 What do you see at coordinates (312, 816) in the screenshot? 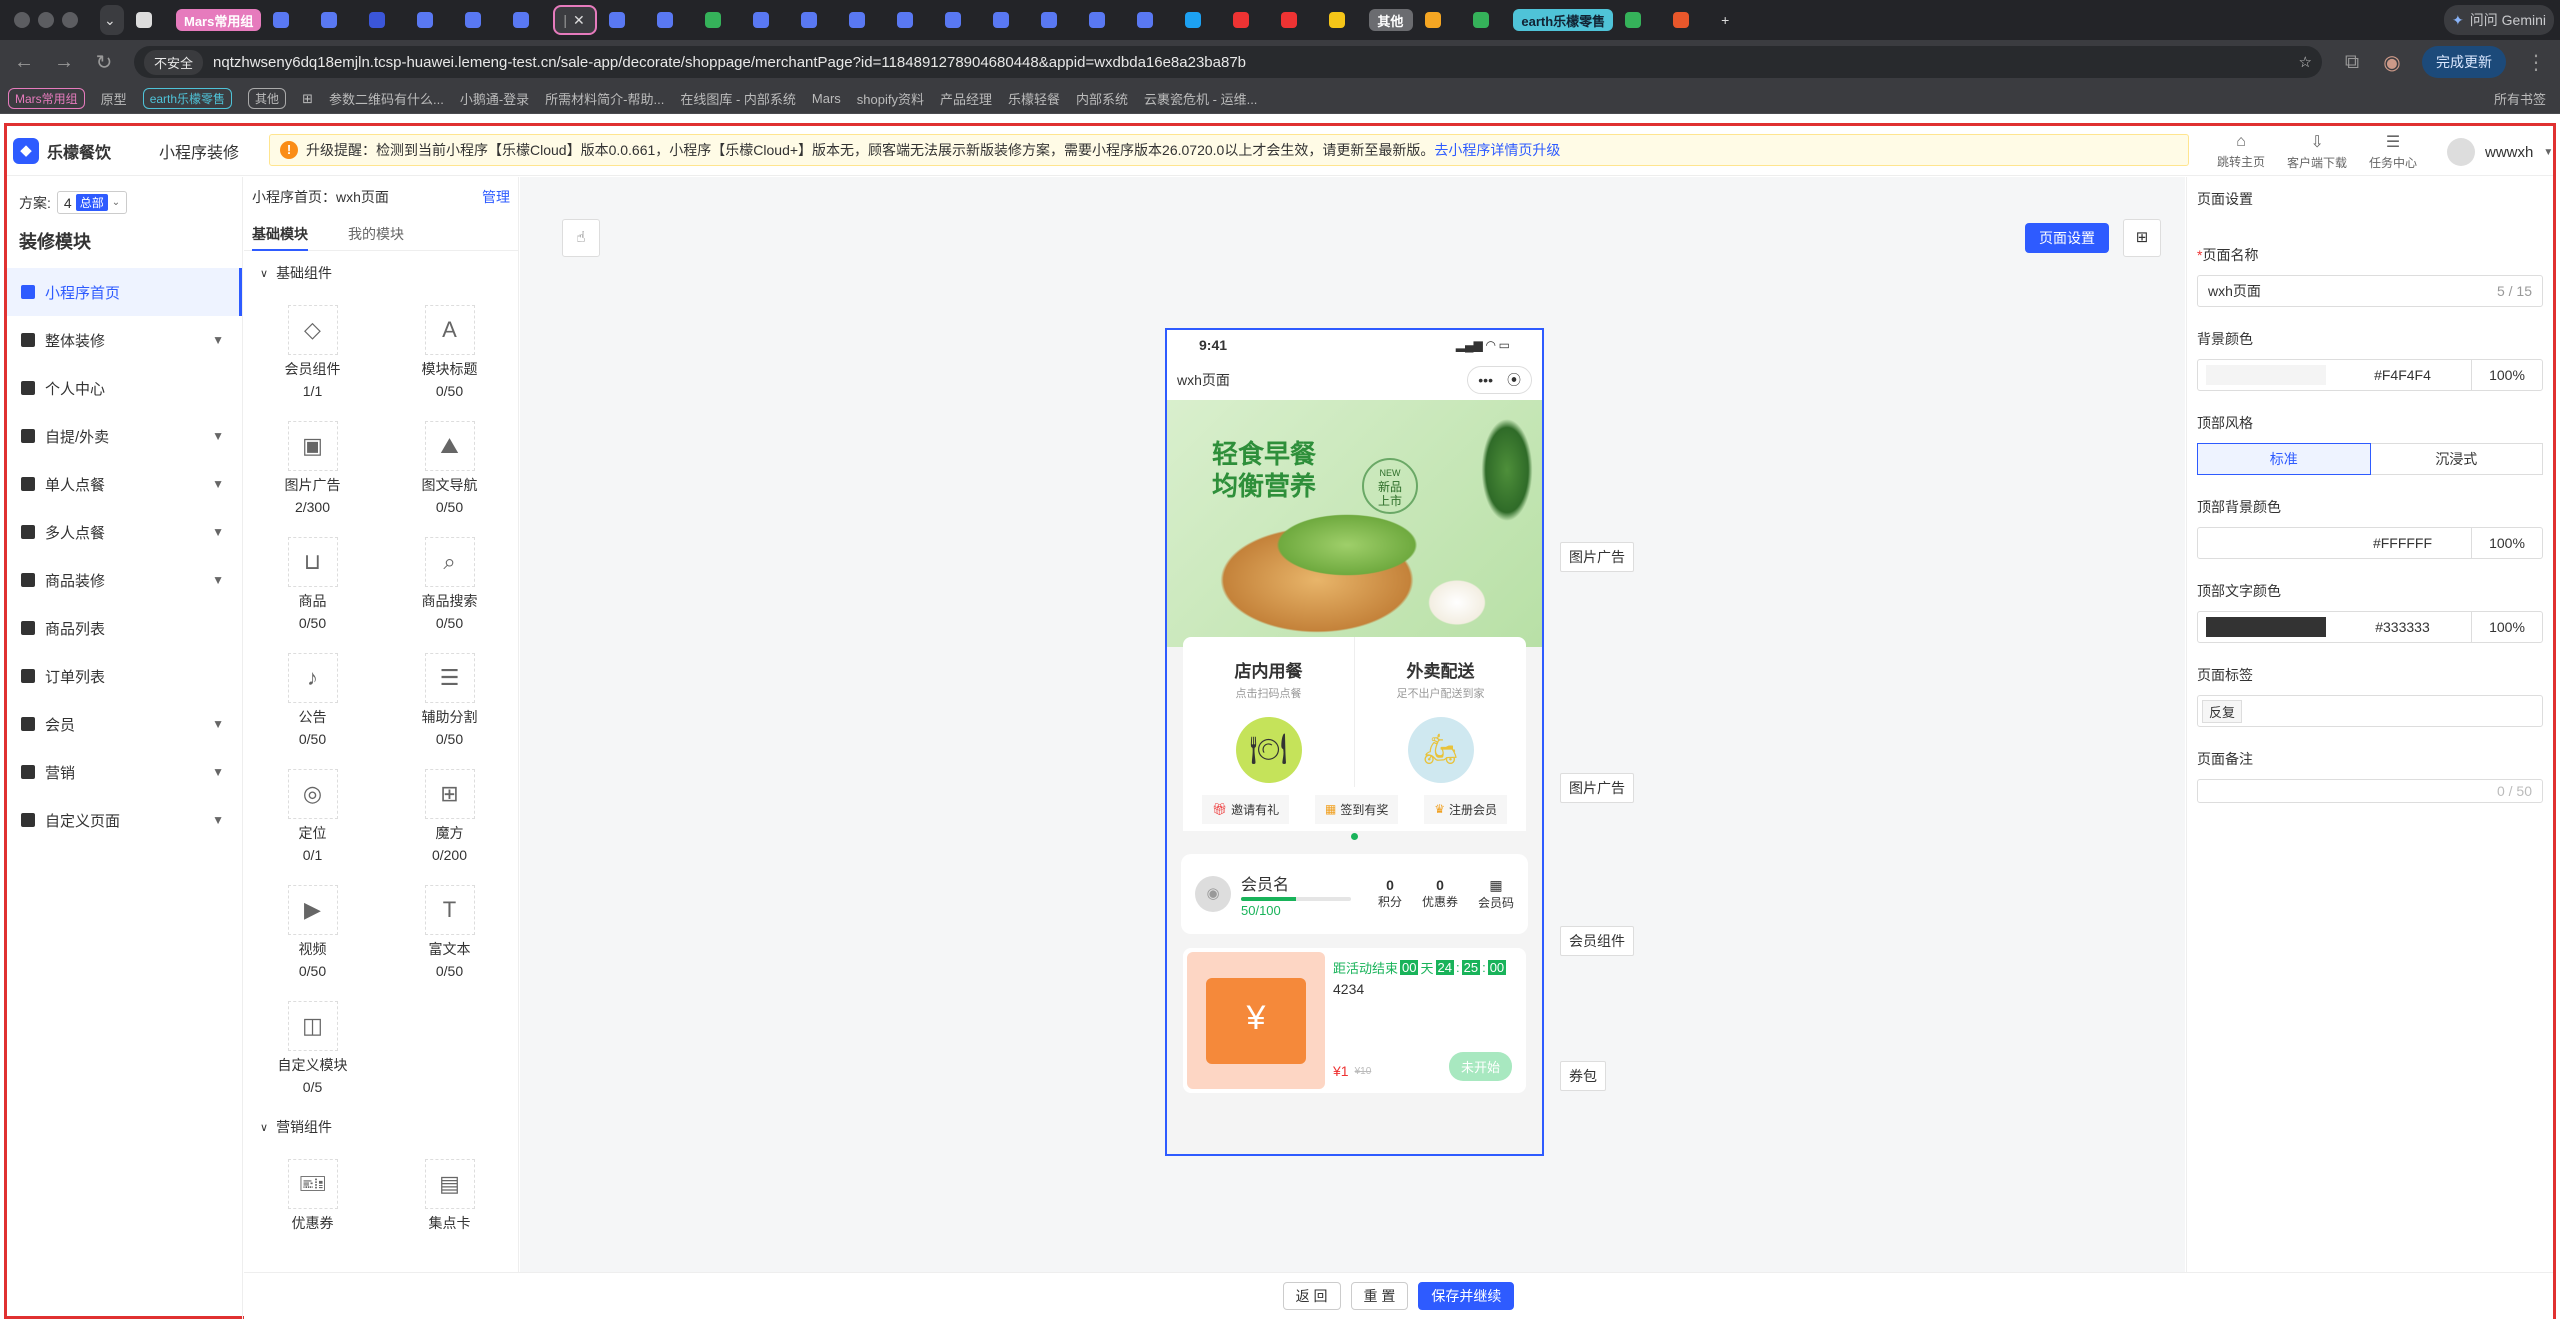
I see `module-location: ◎ 定位 0/1` at bounding box center [312, 816].